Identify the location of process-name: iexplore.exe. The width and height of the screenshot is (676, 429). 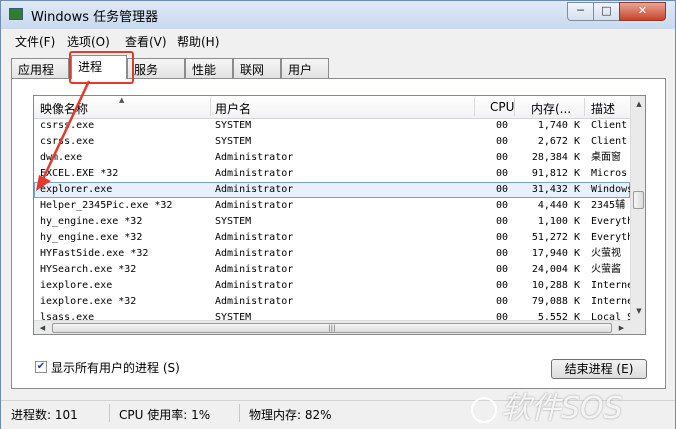
(76, 285).